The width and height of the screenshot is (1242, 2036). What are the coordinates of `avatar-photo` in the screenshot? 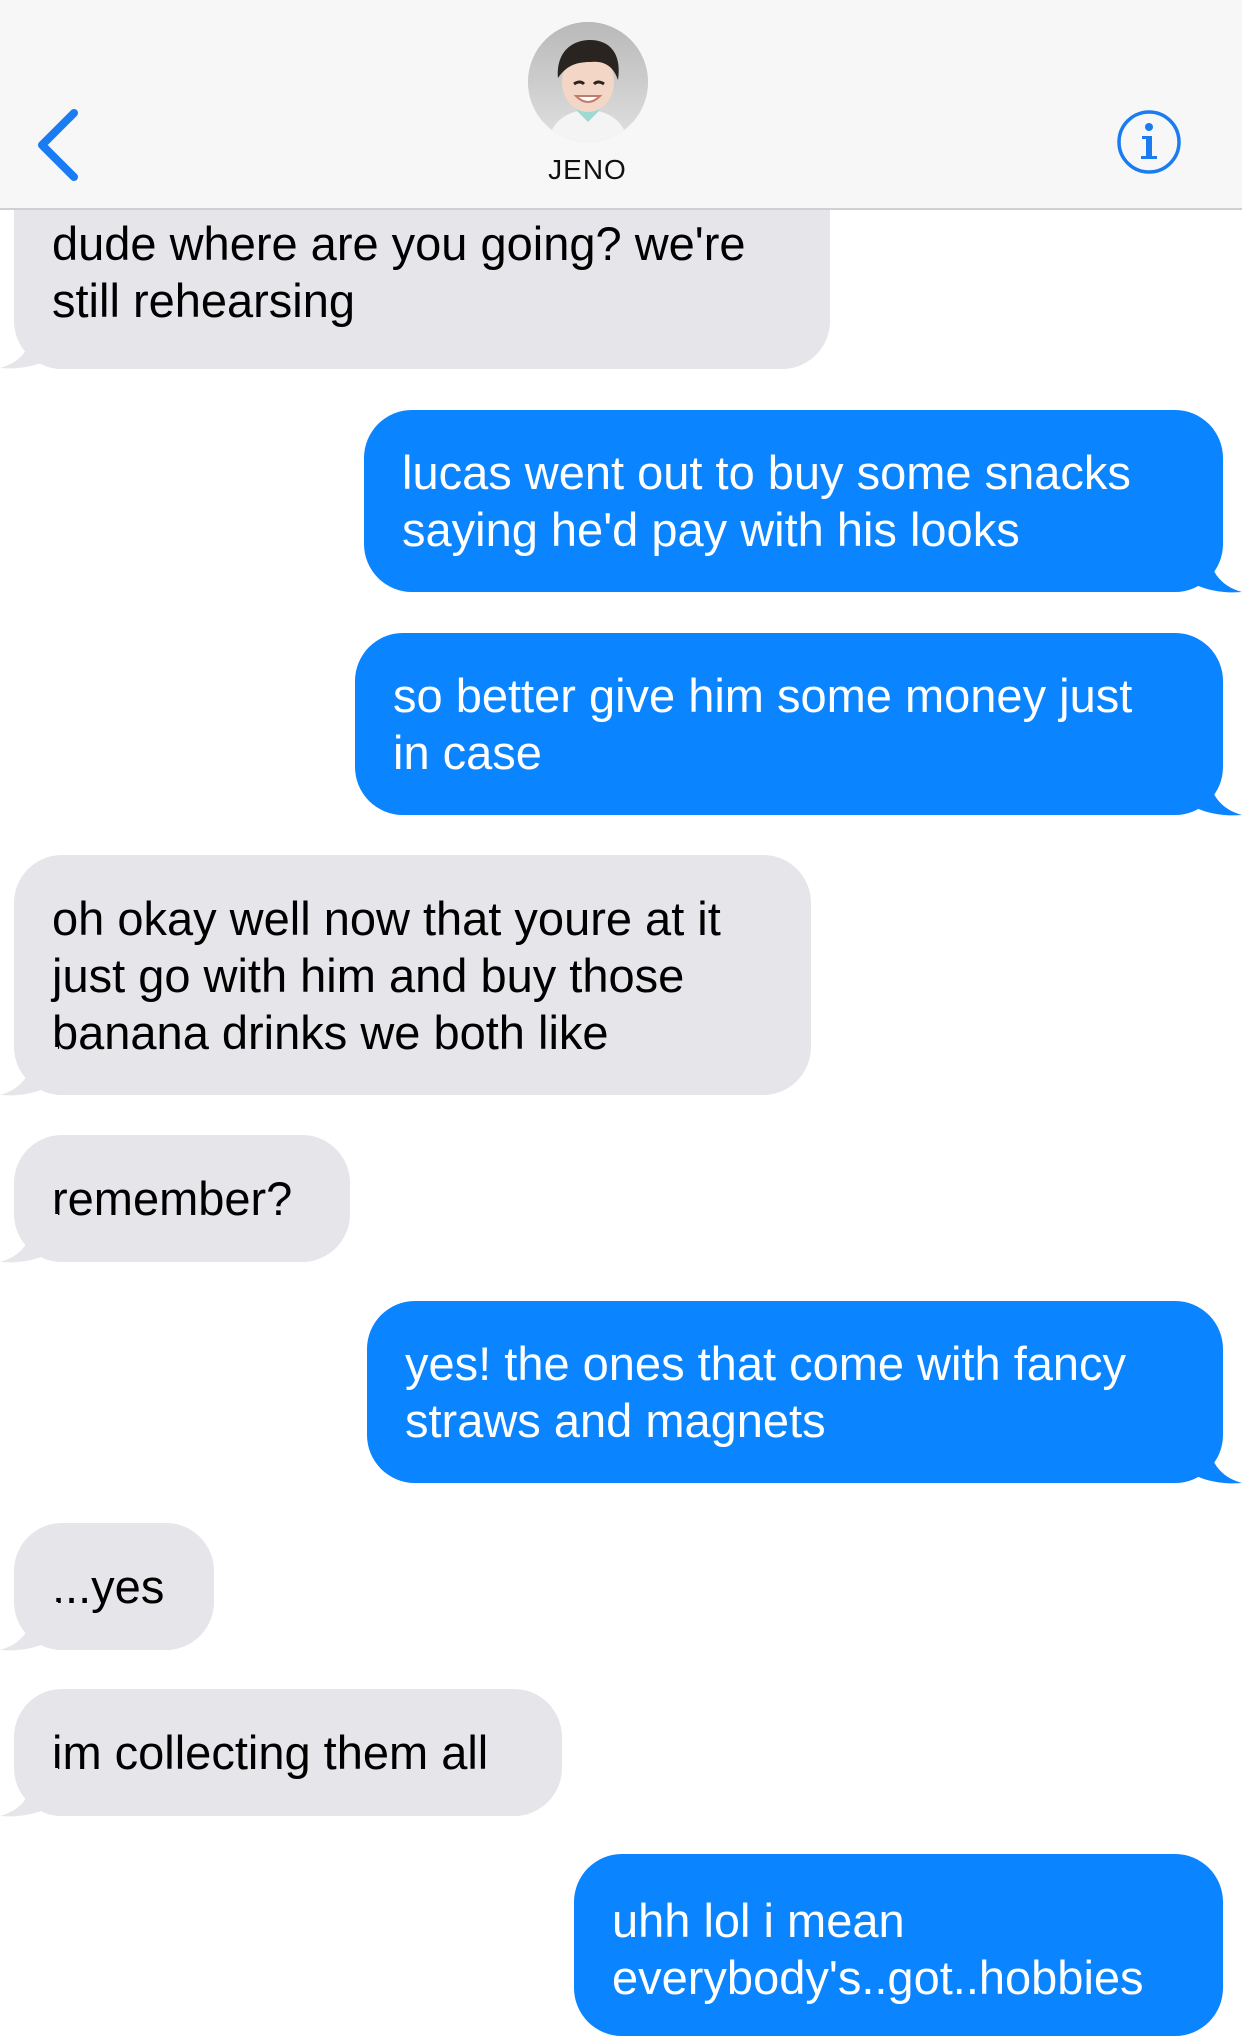 It's located at (588, 82).